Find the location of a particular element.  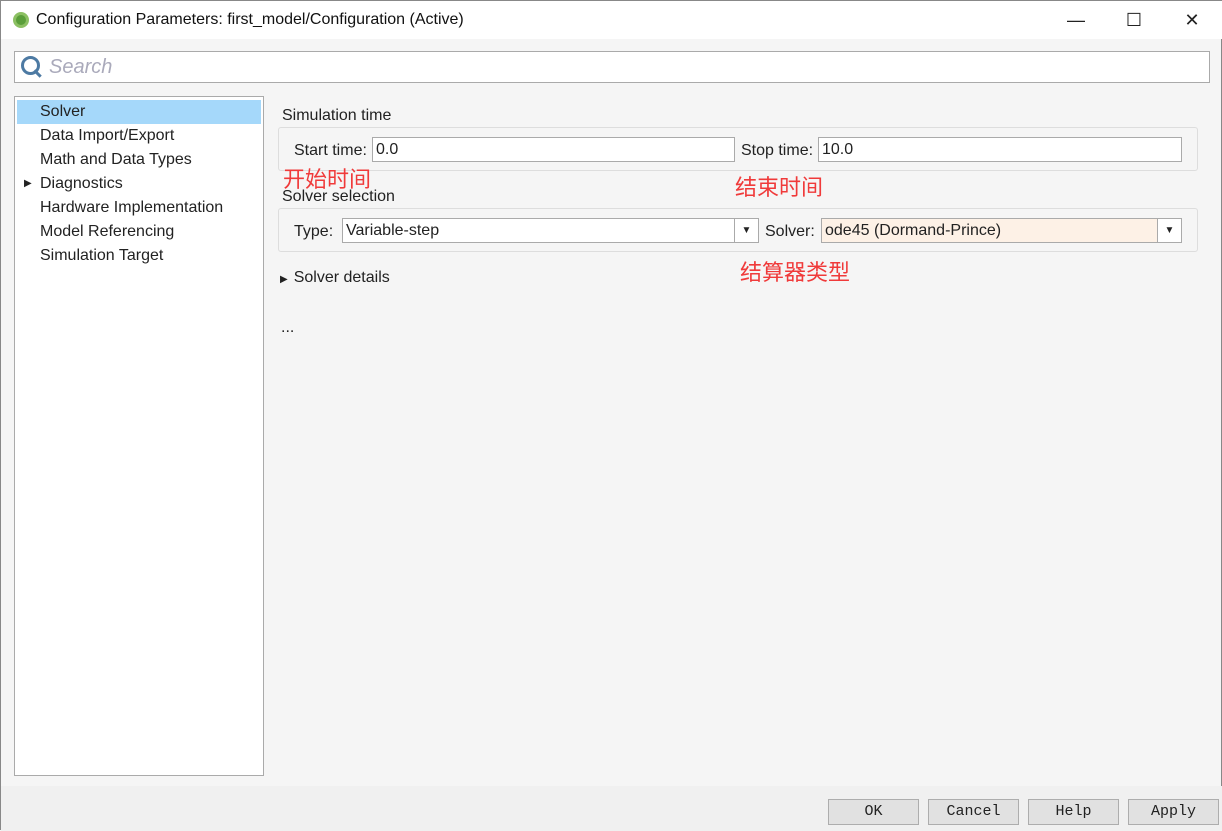

sidebar-item-model-referencing: Model Referencing is located at coordinates (139, 232).